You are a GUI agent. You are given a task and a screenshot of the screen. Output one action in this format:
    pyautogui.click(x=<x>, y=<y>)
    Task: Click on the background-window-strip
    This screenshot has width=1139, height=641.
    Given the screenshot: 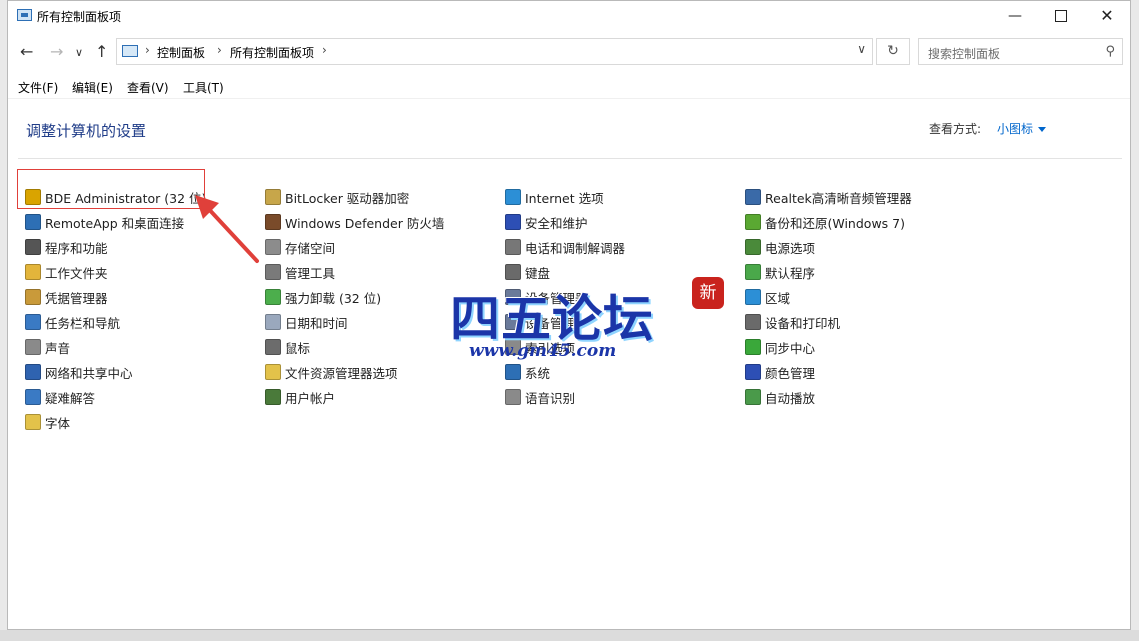 What is the action you would take?
    pyautogui.click(x=569, y=635)
    